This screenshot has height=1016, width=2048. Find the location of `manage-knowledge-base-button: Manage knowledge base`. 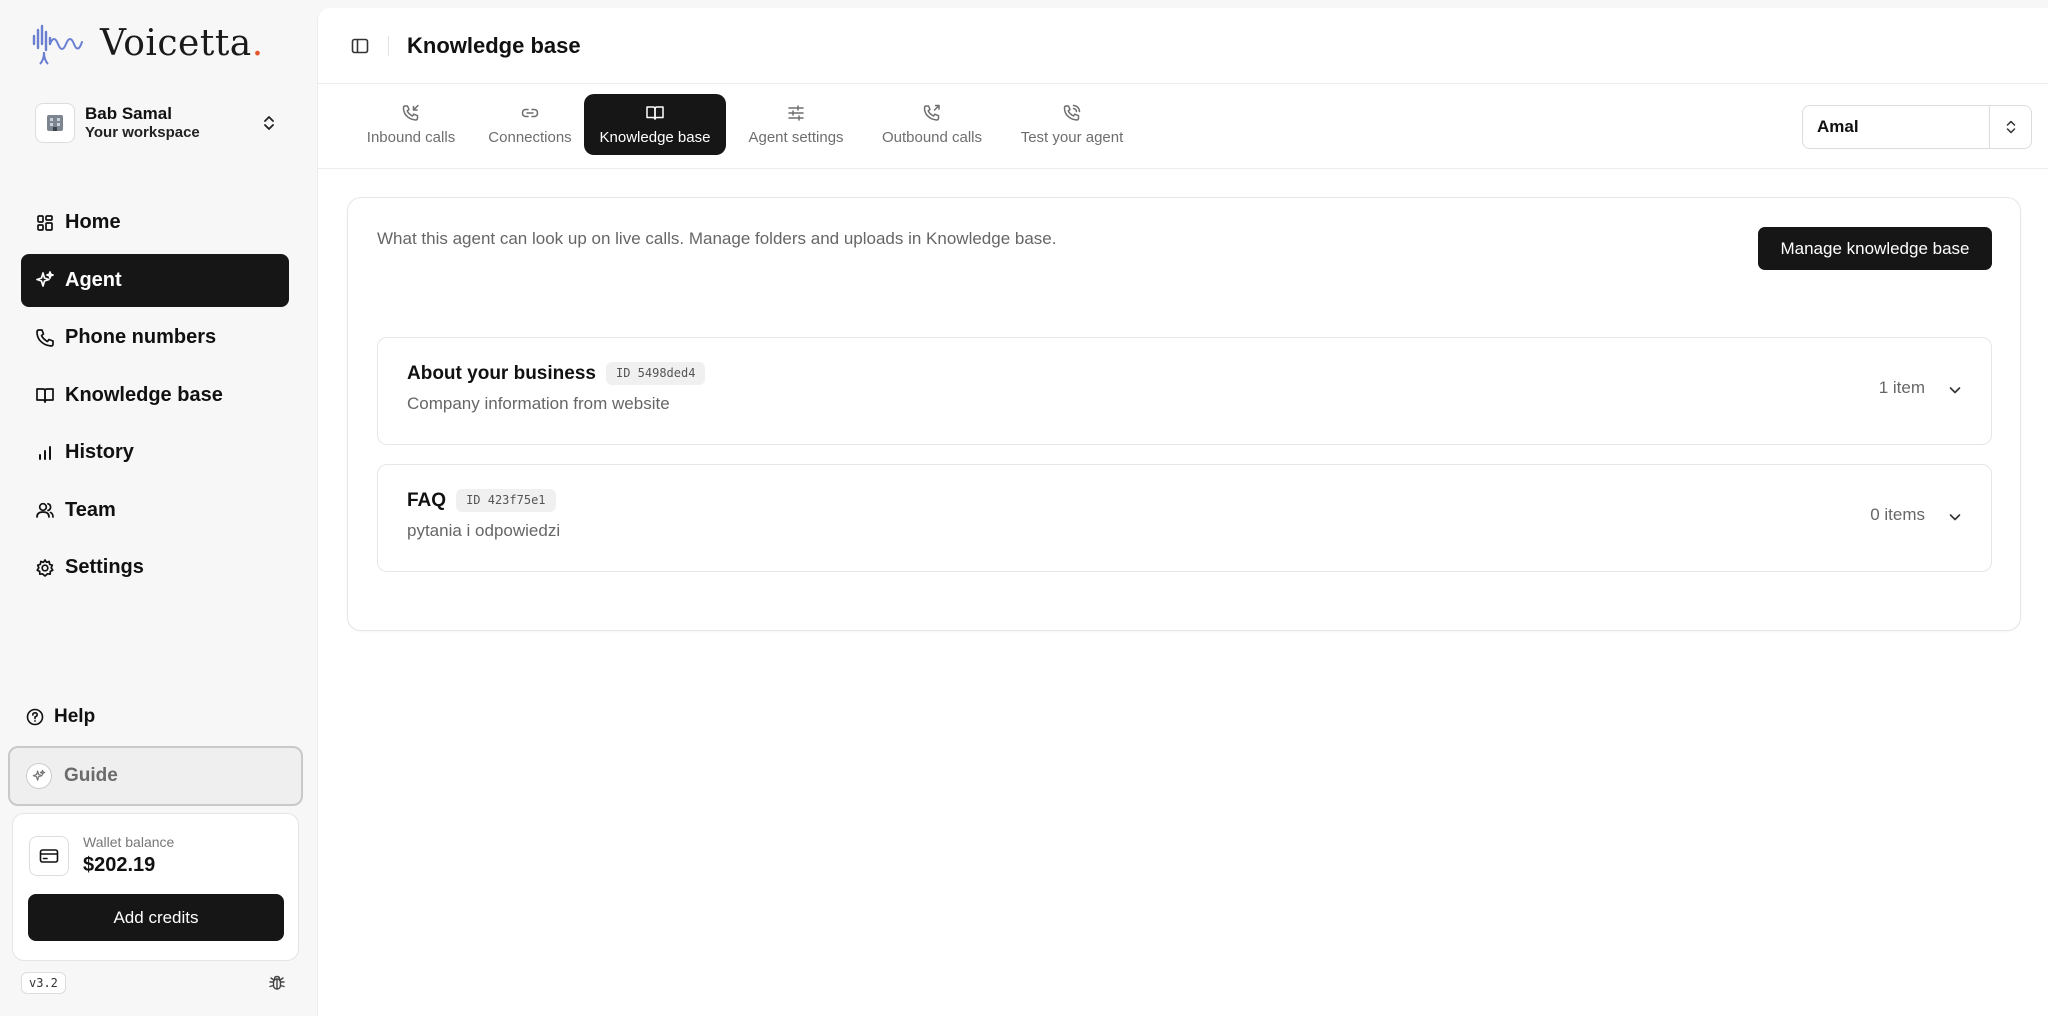

manage-knowledge-base-button: Manage knowledge base is located at coordinates (1875, 248).